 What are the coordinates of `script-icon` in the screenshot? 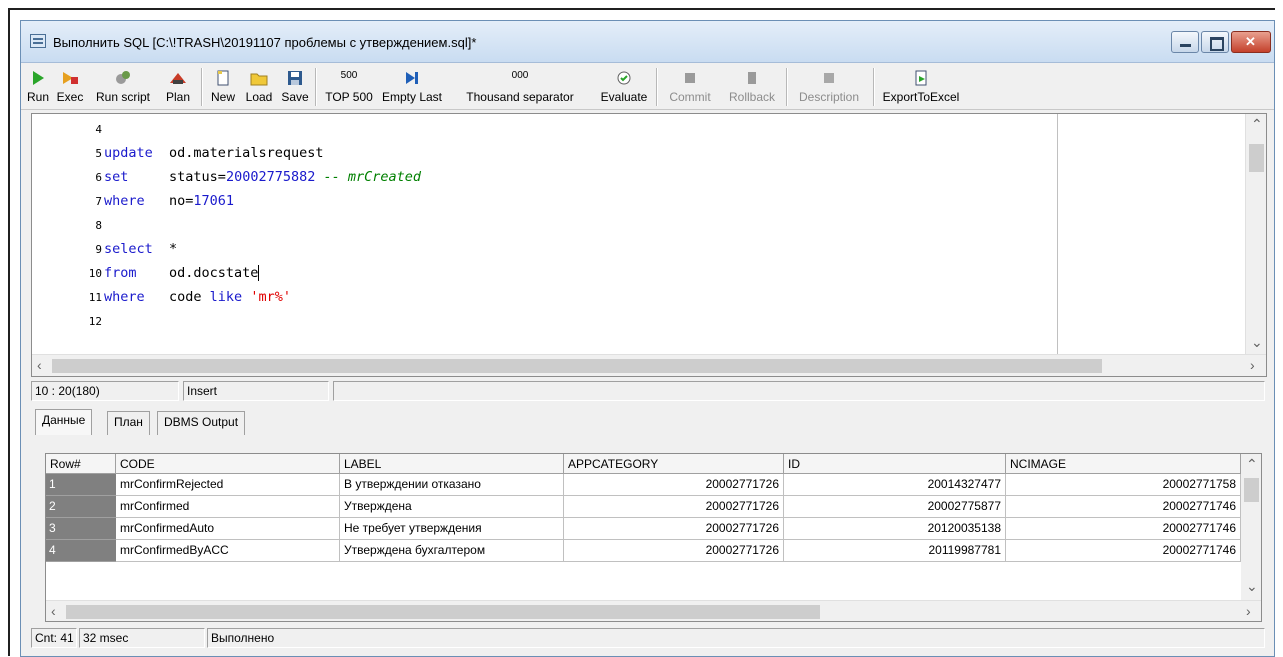 It's located at (123, 77).